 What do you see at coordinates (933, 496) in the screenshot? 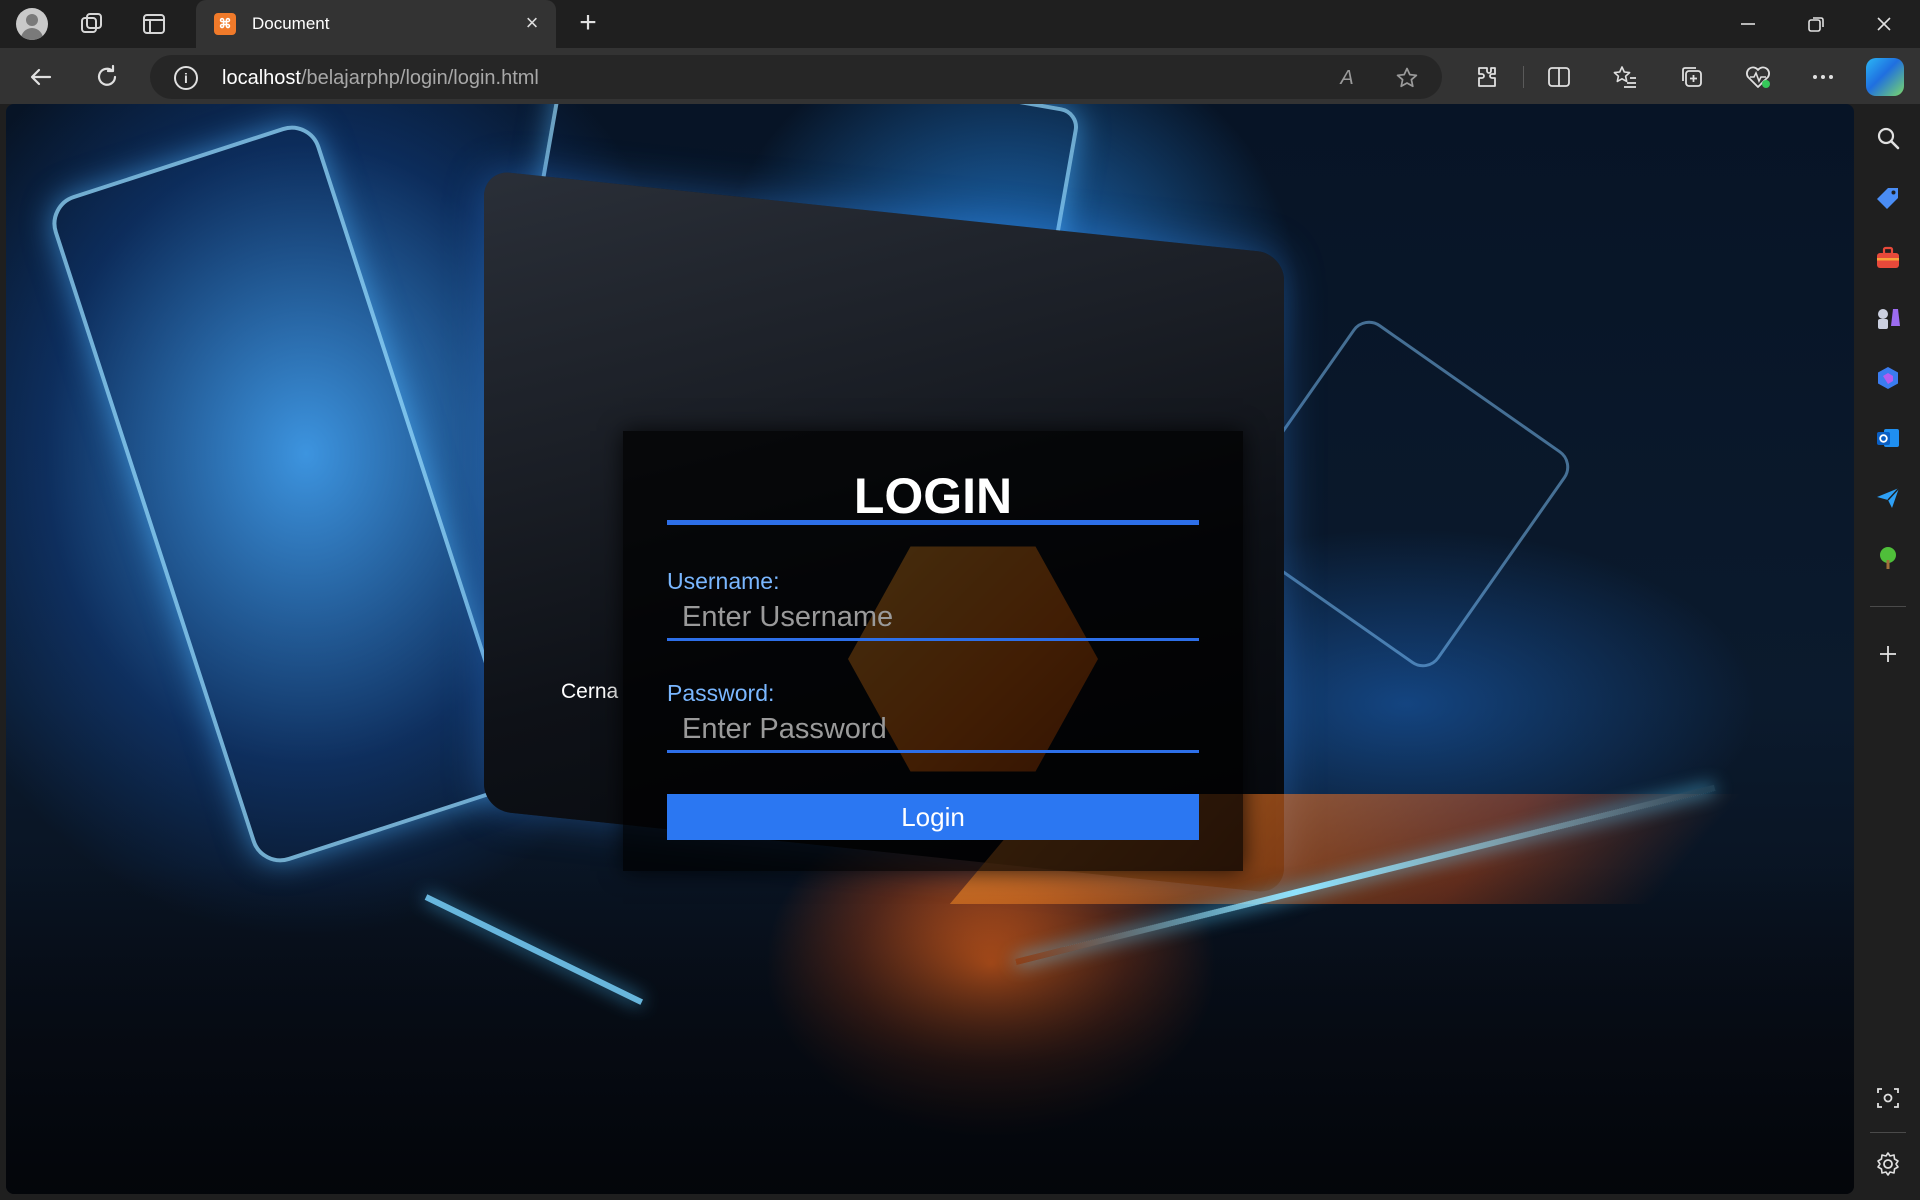
I see `login-title: LOGIN` at bounding box center [933, 496].